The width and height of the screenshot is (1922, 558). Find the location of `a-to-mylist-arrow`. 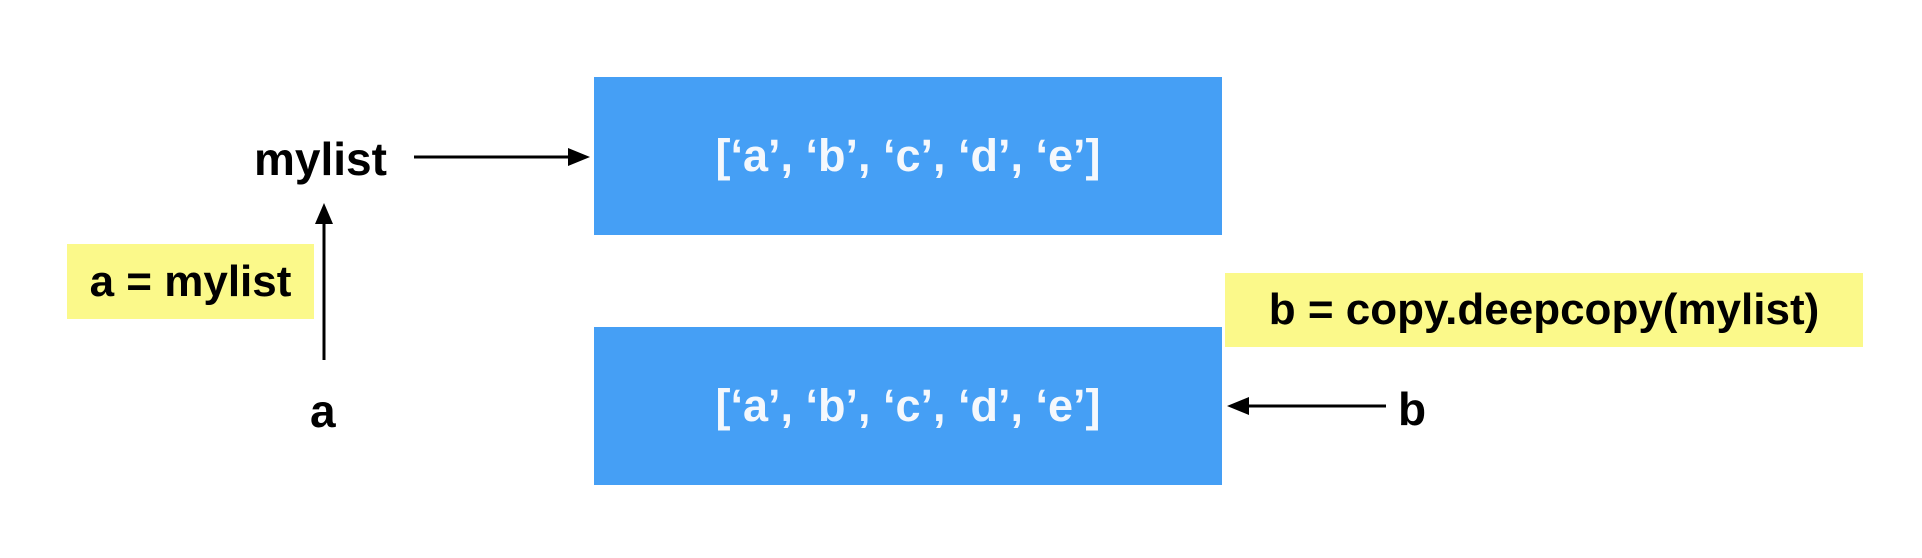

a-to-mylist-arrow is located at coordinates (324, 281).